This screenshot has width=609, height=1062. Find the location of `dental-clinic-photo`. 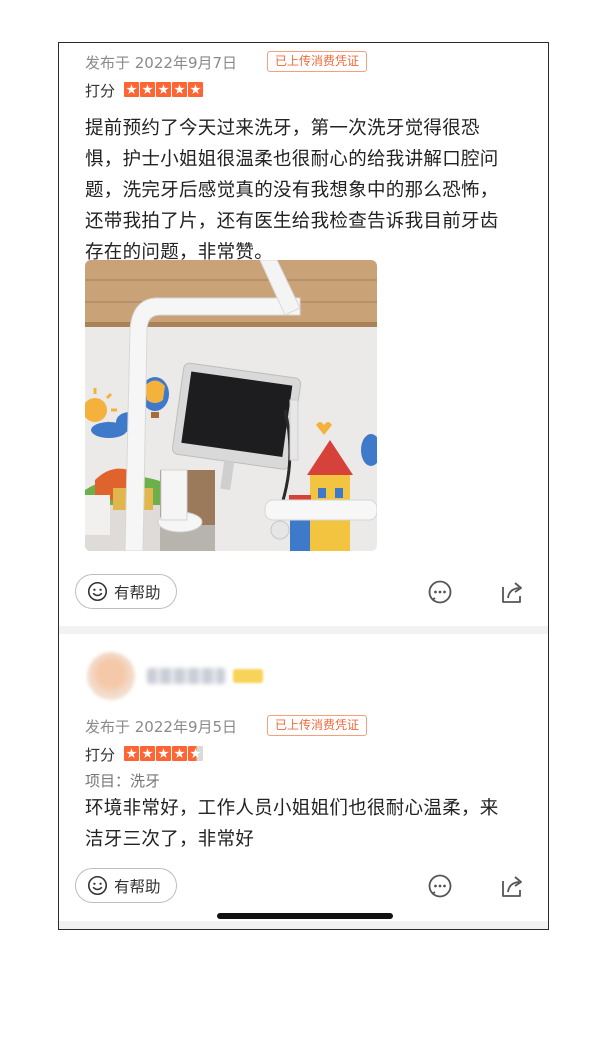

dental-clinic-photo is located at coordinates (231, 405).